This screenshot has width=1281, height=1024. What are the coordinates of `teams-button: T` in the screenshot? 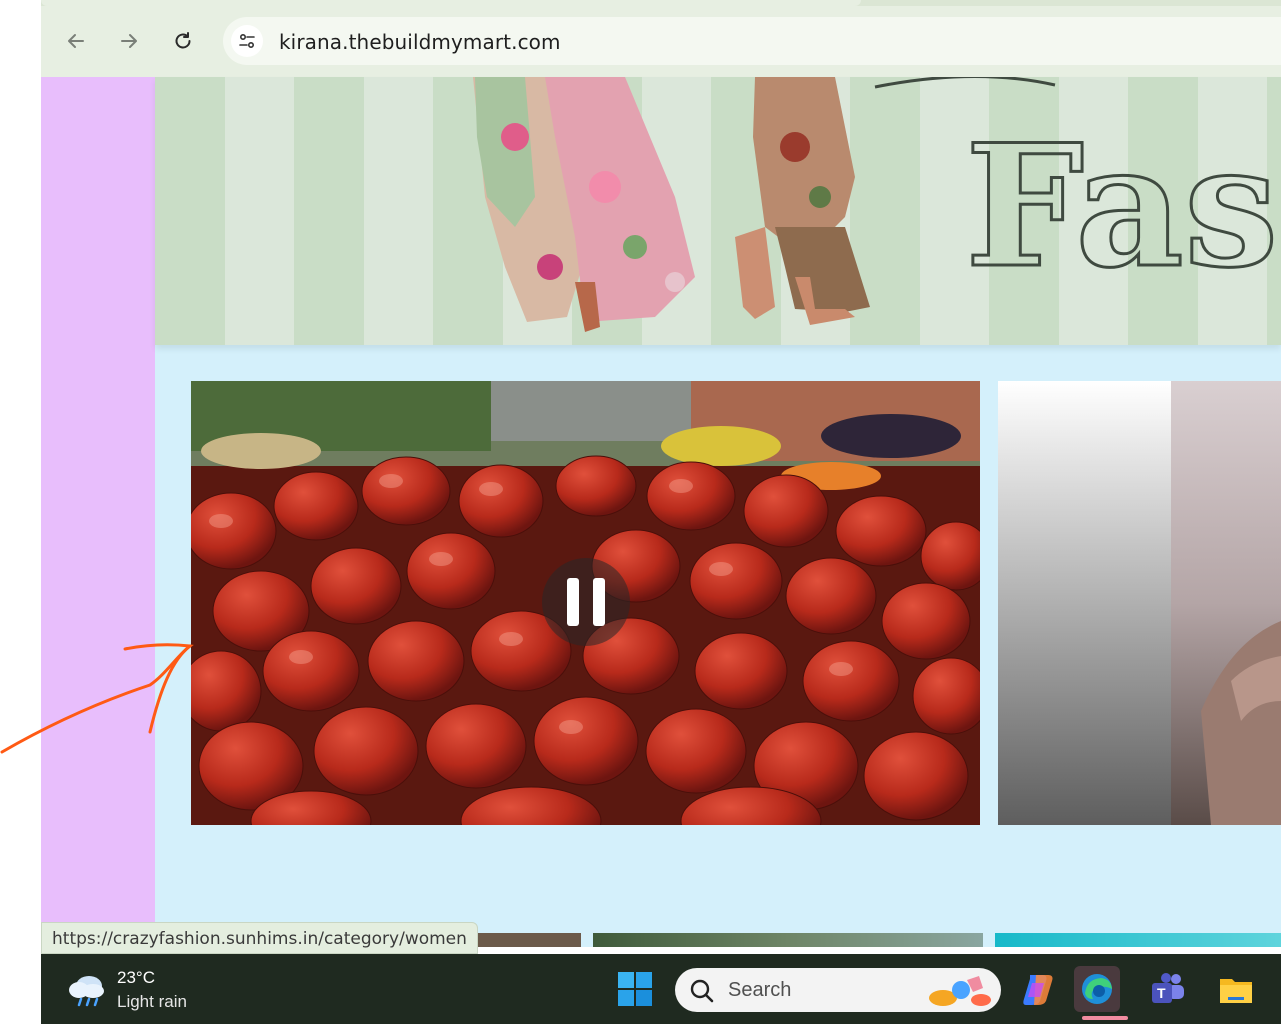 It's located at (1168, 989).